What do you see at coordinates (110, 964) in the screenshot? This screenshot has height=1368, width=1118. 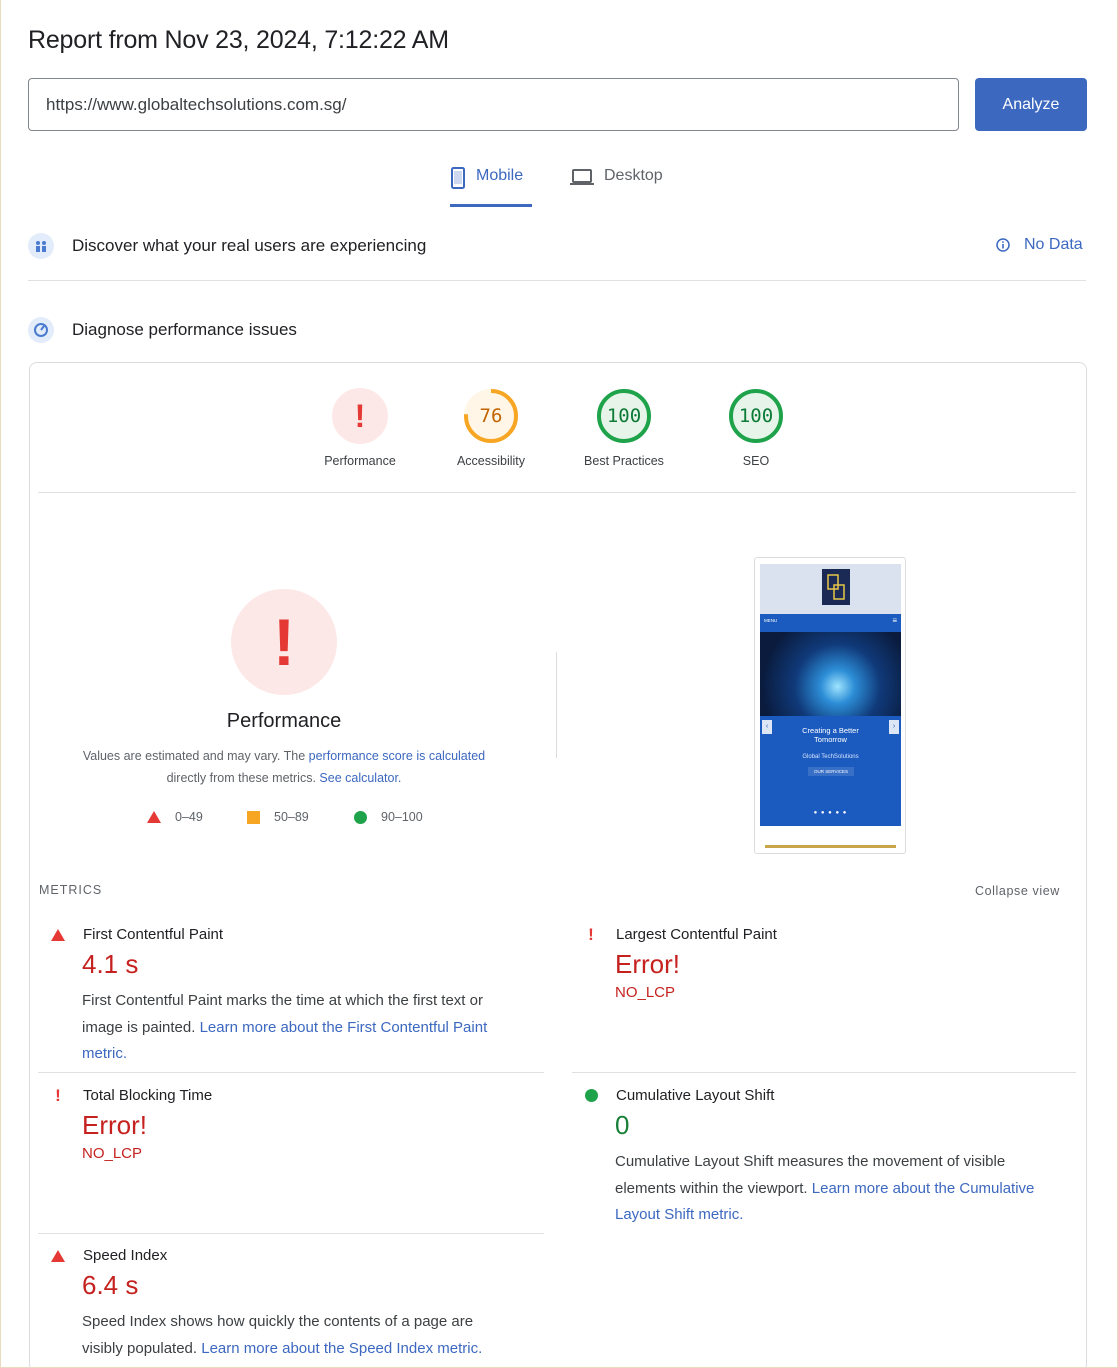 I see `metric-value: 4.1 s` at bounding box center [110, 964].